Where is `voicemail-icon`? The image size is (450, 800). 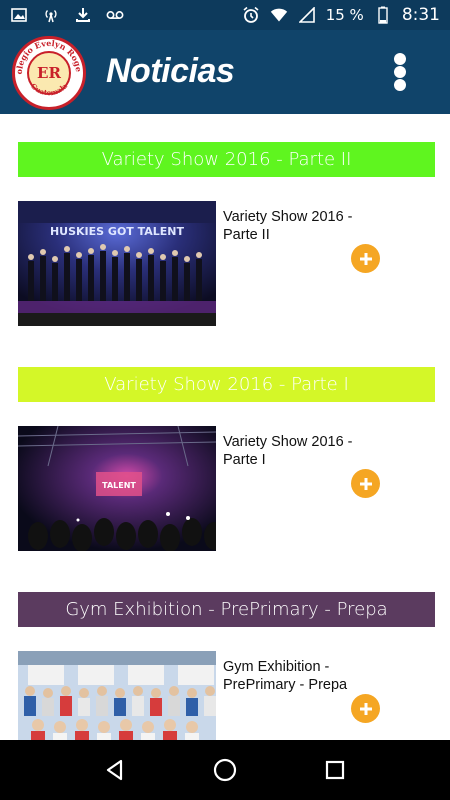 voicemail-icon is located at coordinates (115, 15).